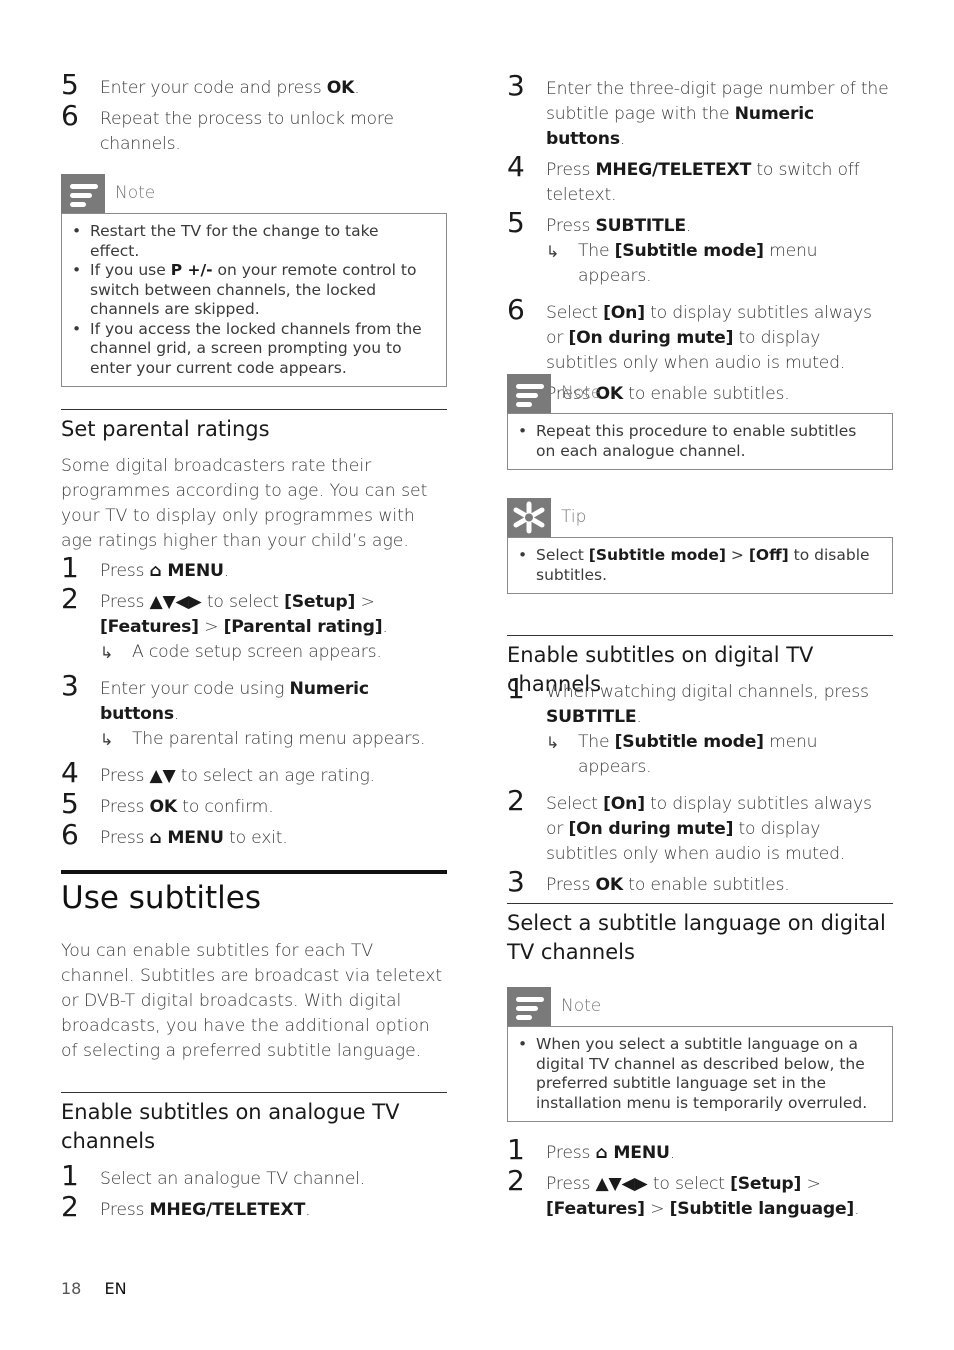 This screenshot has width=954, height=1350. I want to click on text-run: to select, so click(243, 602).